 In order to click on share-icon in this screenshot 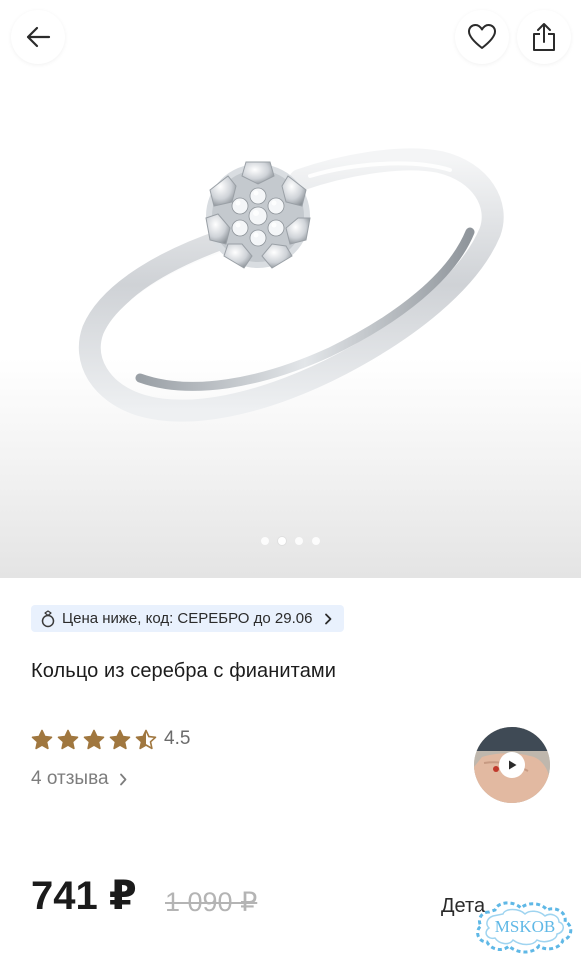, I will do `click(544, 37)`.